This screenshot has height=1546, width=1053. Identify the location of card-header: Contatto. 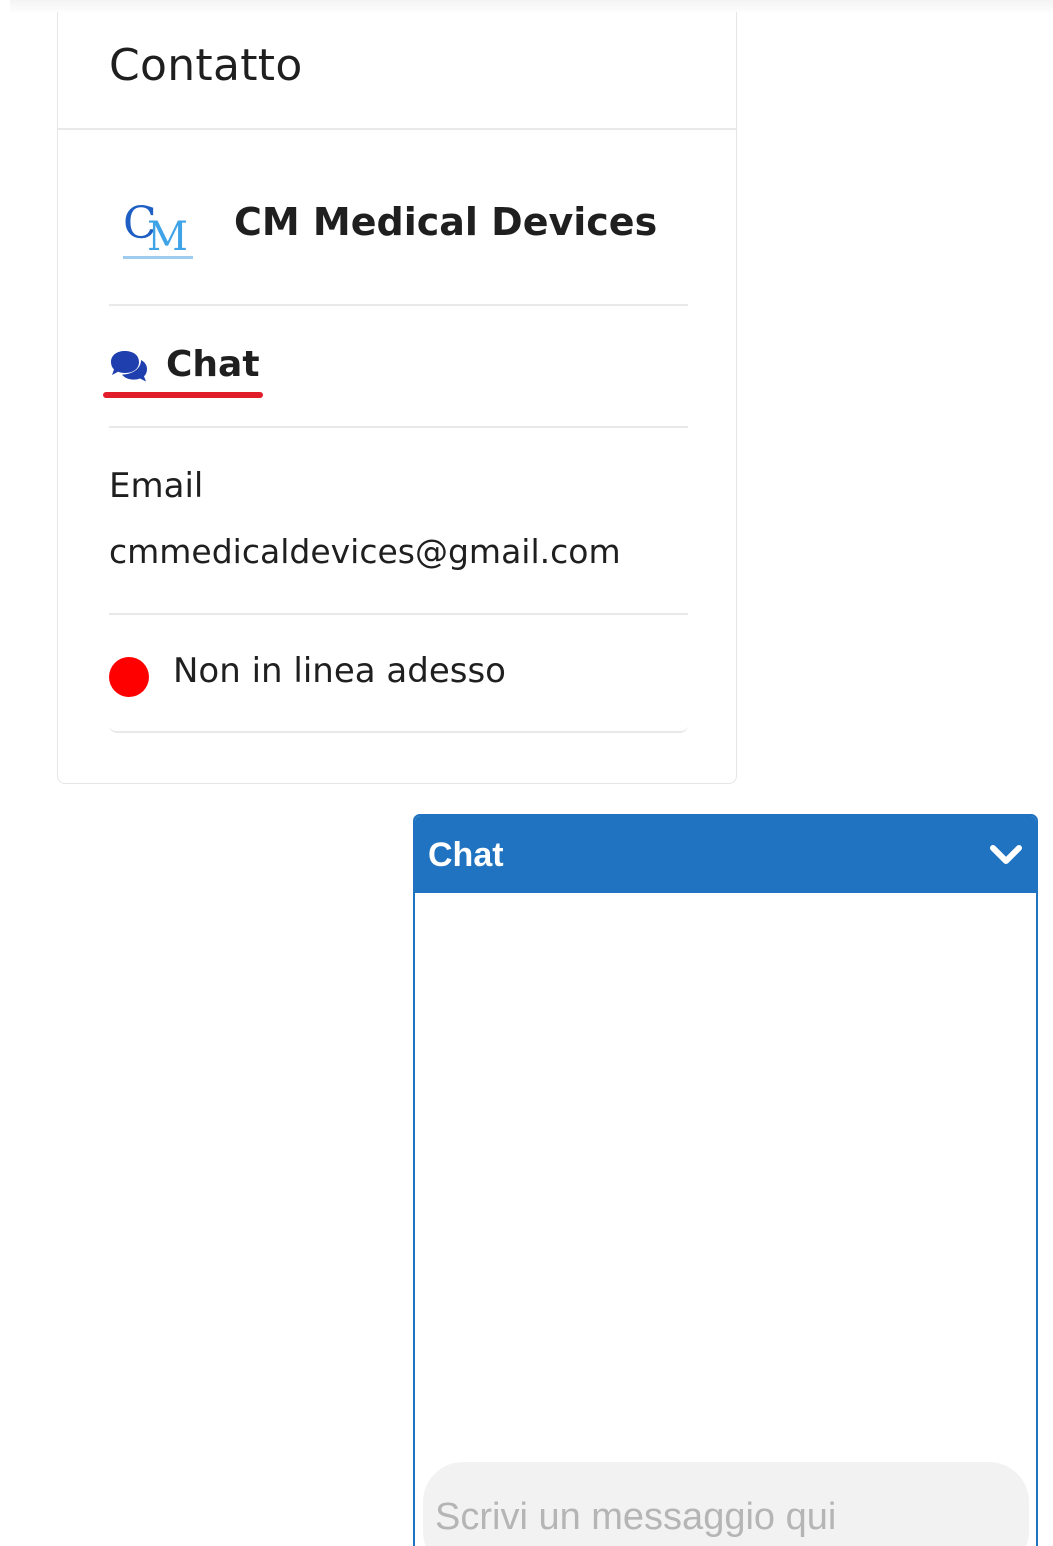
(397, 71).